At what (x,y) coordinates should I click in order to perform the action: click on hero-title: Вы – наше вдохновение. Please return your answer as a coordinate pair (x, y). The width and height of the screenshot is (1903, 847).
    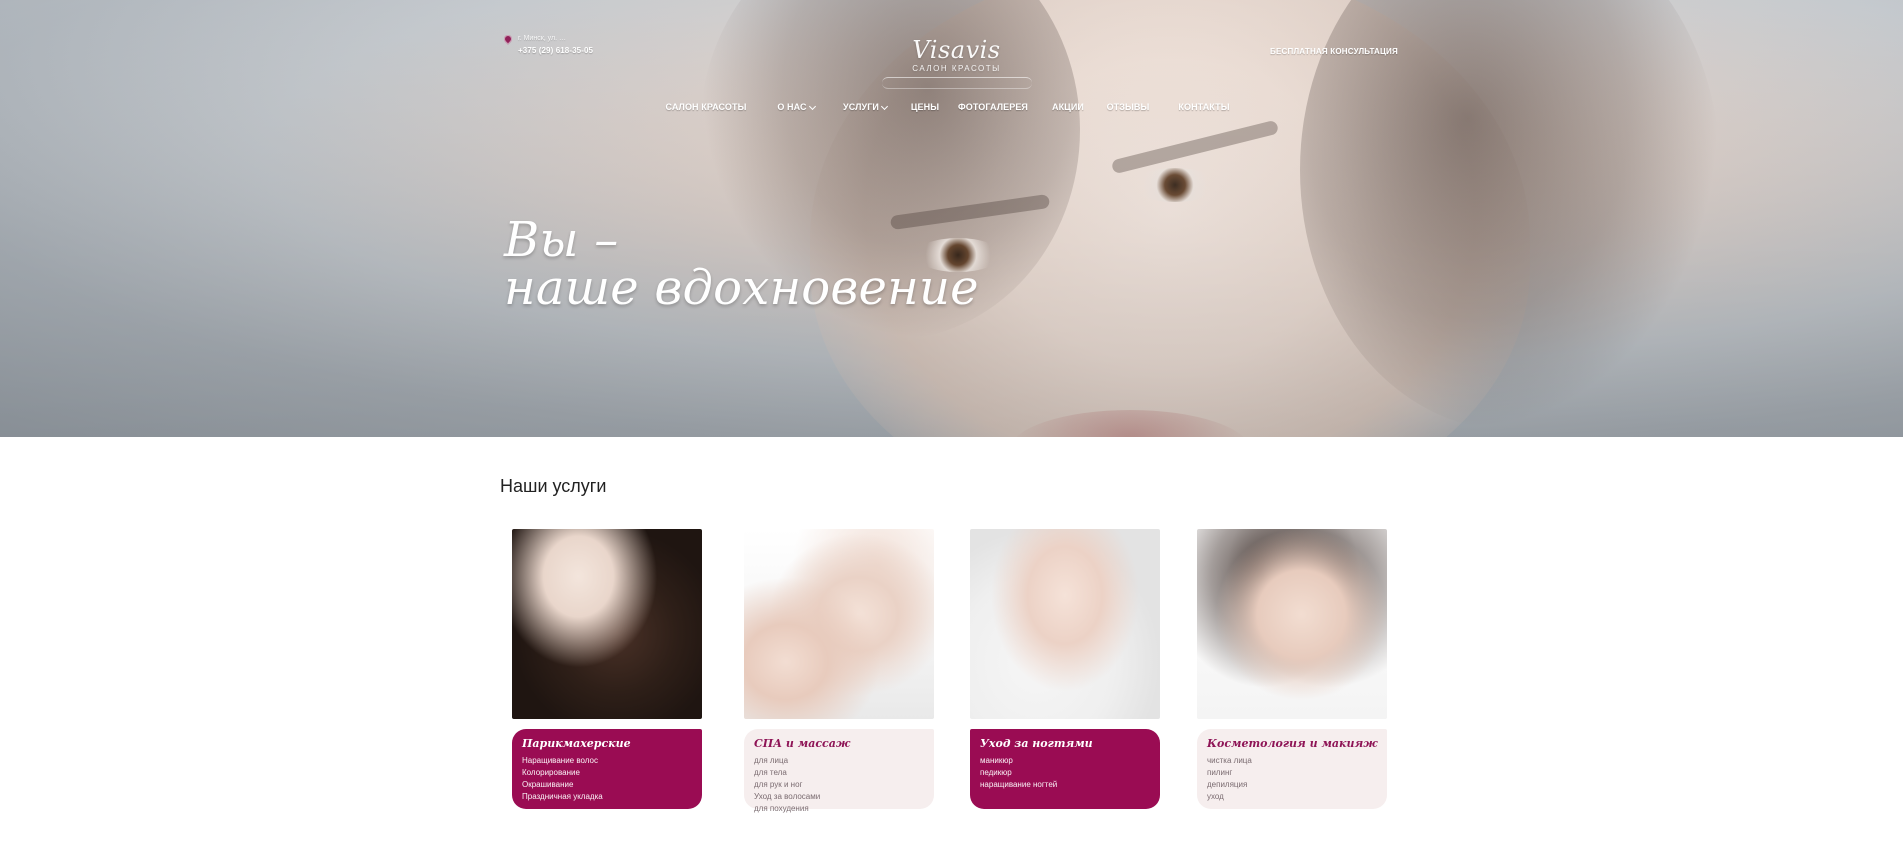
    Looking at the image, I should click on (764, 264).